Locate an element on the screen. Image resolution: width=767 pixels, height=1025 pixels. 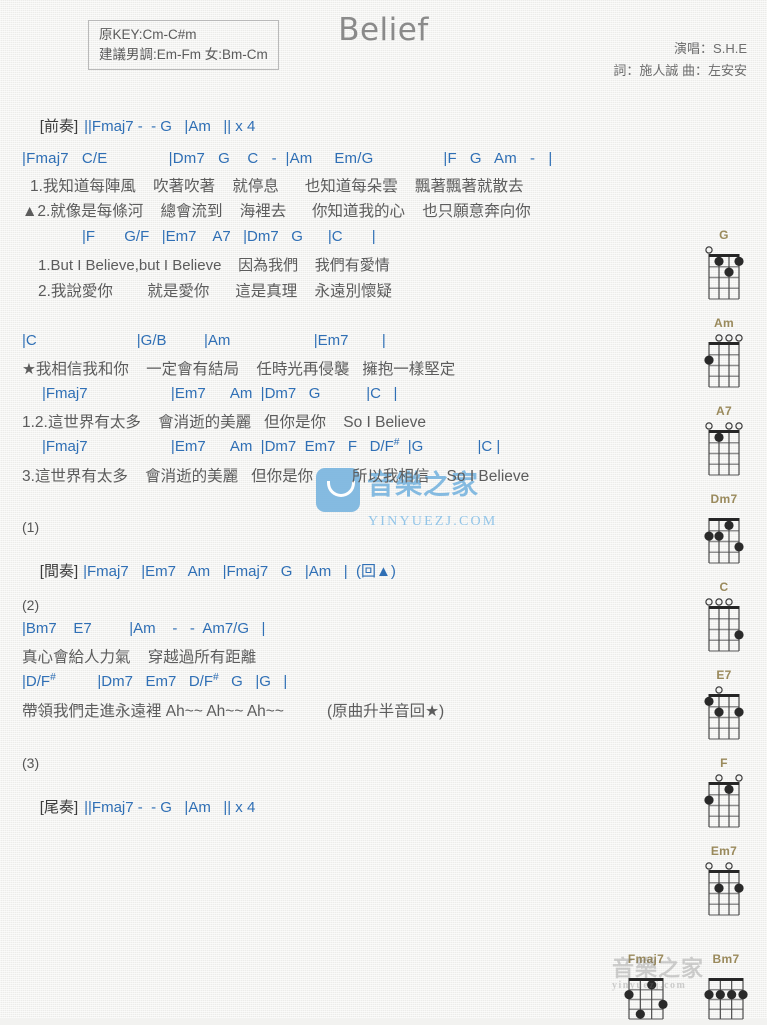
chord-diagram-em7: Em7 is located at coordinates (724, 882).